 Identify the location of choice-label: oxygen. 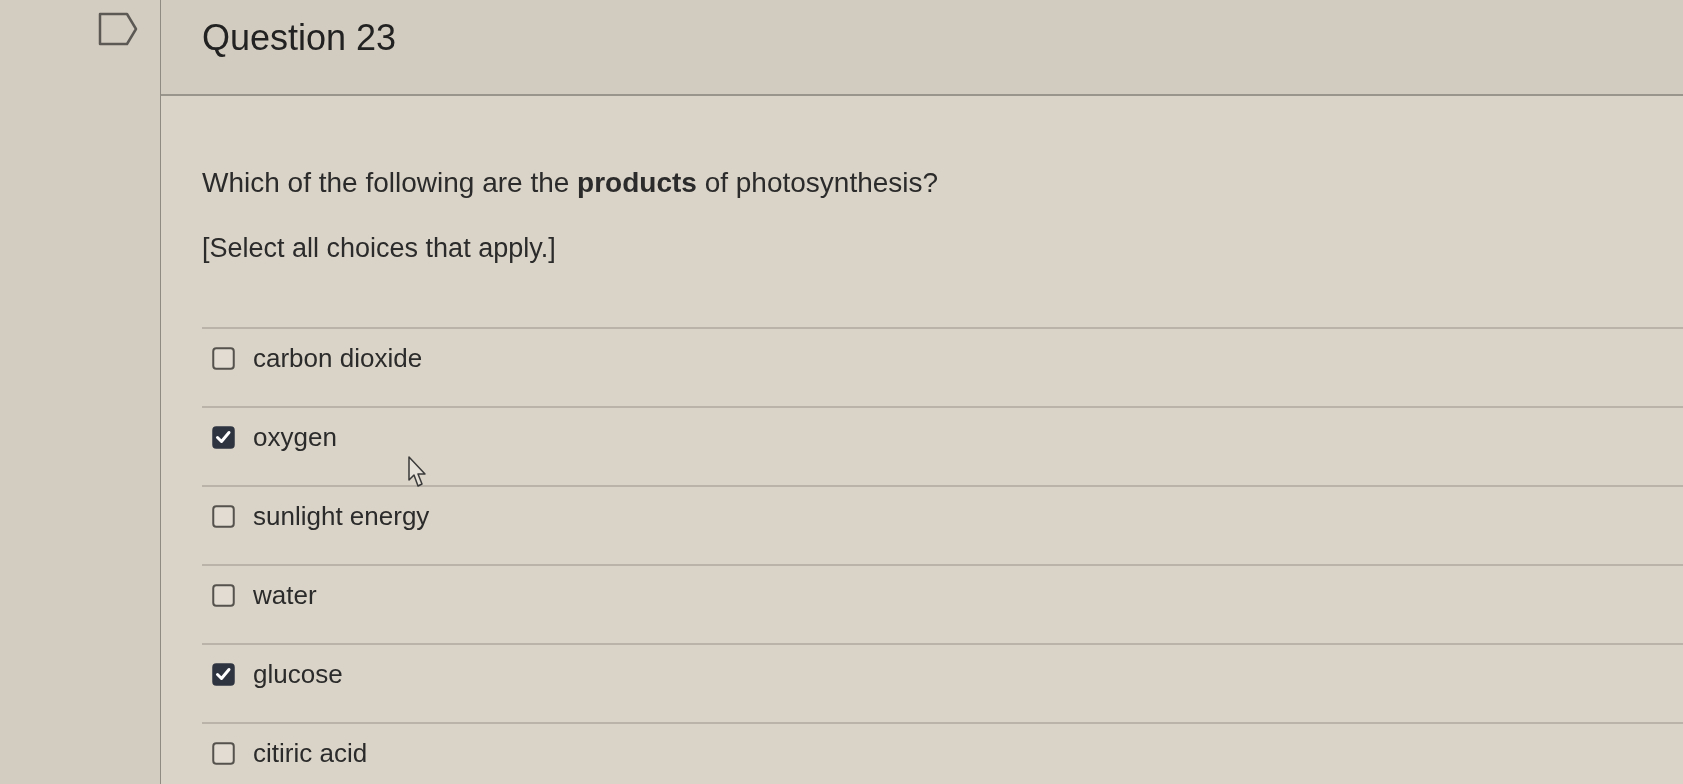
(295, 437).